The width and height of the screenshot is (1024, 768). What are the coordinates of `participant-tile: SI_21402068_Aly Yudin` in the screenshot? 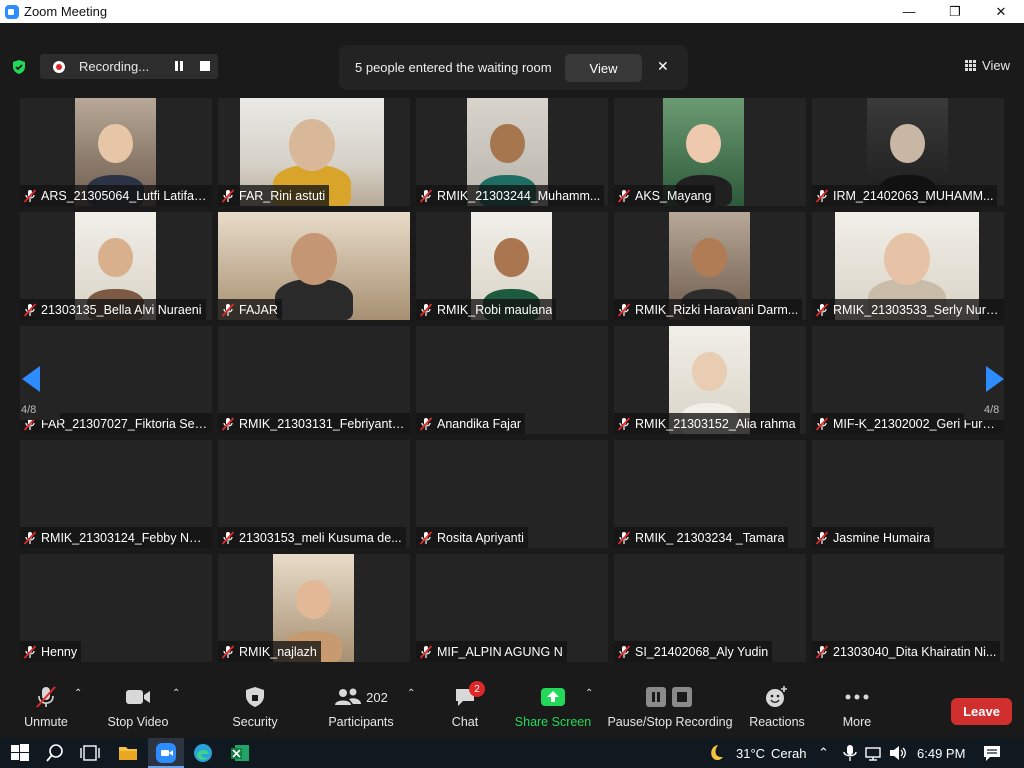 It's located at (710, 608).